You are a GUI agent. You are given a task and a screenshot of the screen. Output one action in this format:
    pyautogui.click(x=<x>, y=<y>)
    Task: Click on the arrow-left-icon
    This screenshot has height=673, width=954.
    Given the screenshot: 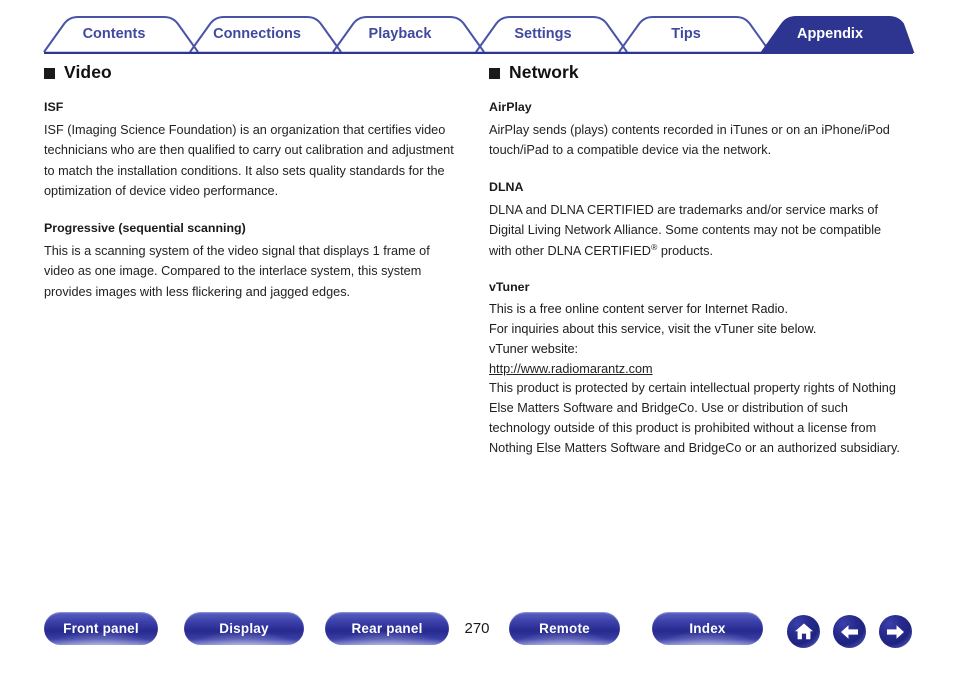 What is the action you would take?
    pyautogui.click(x=849, y=632)
    